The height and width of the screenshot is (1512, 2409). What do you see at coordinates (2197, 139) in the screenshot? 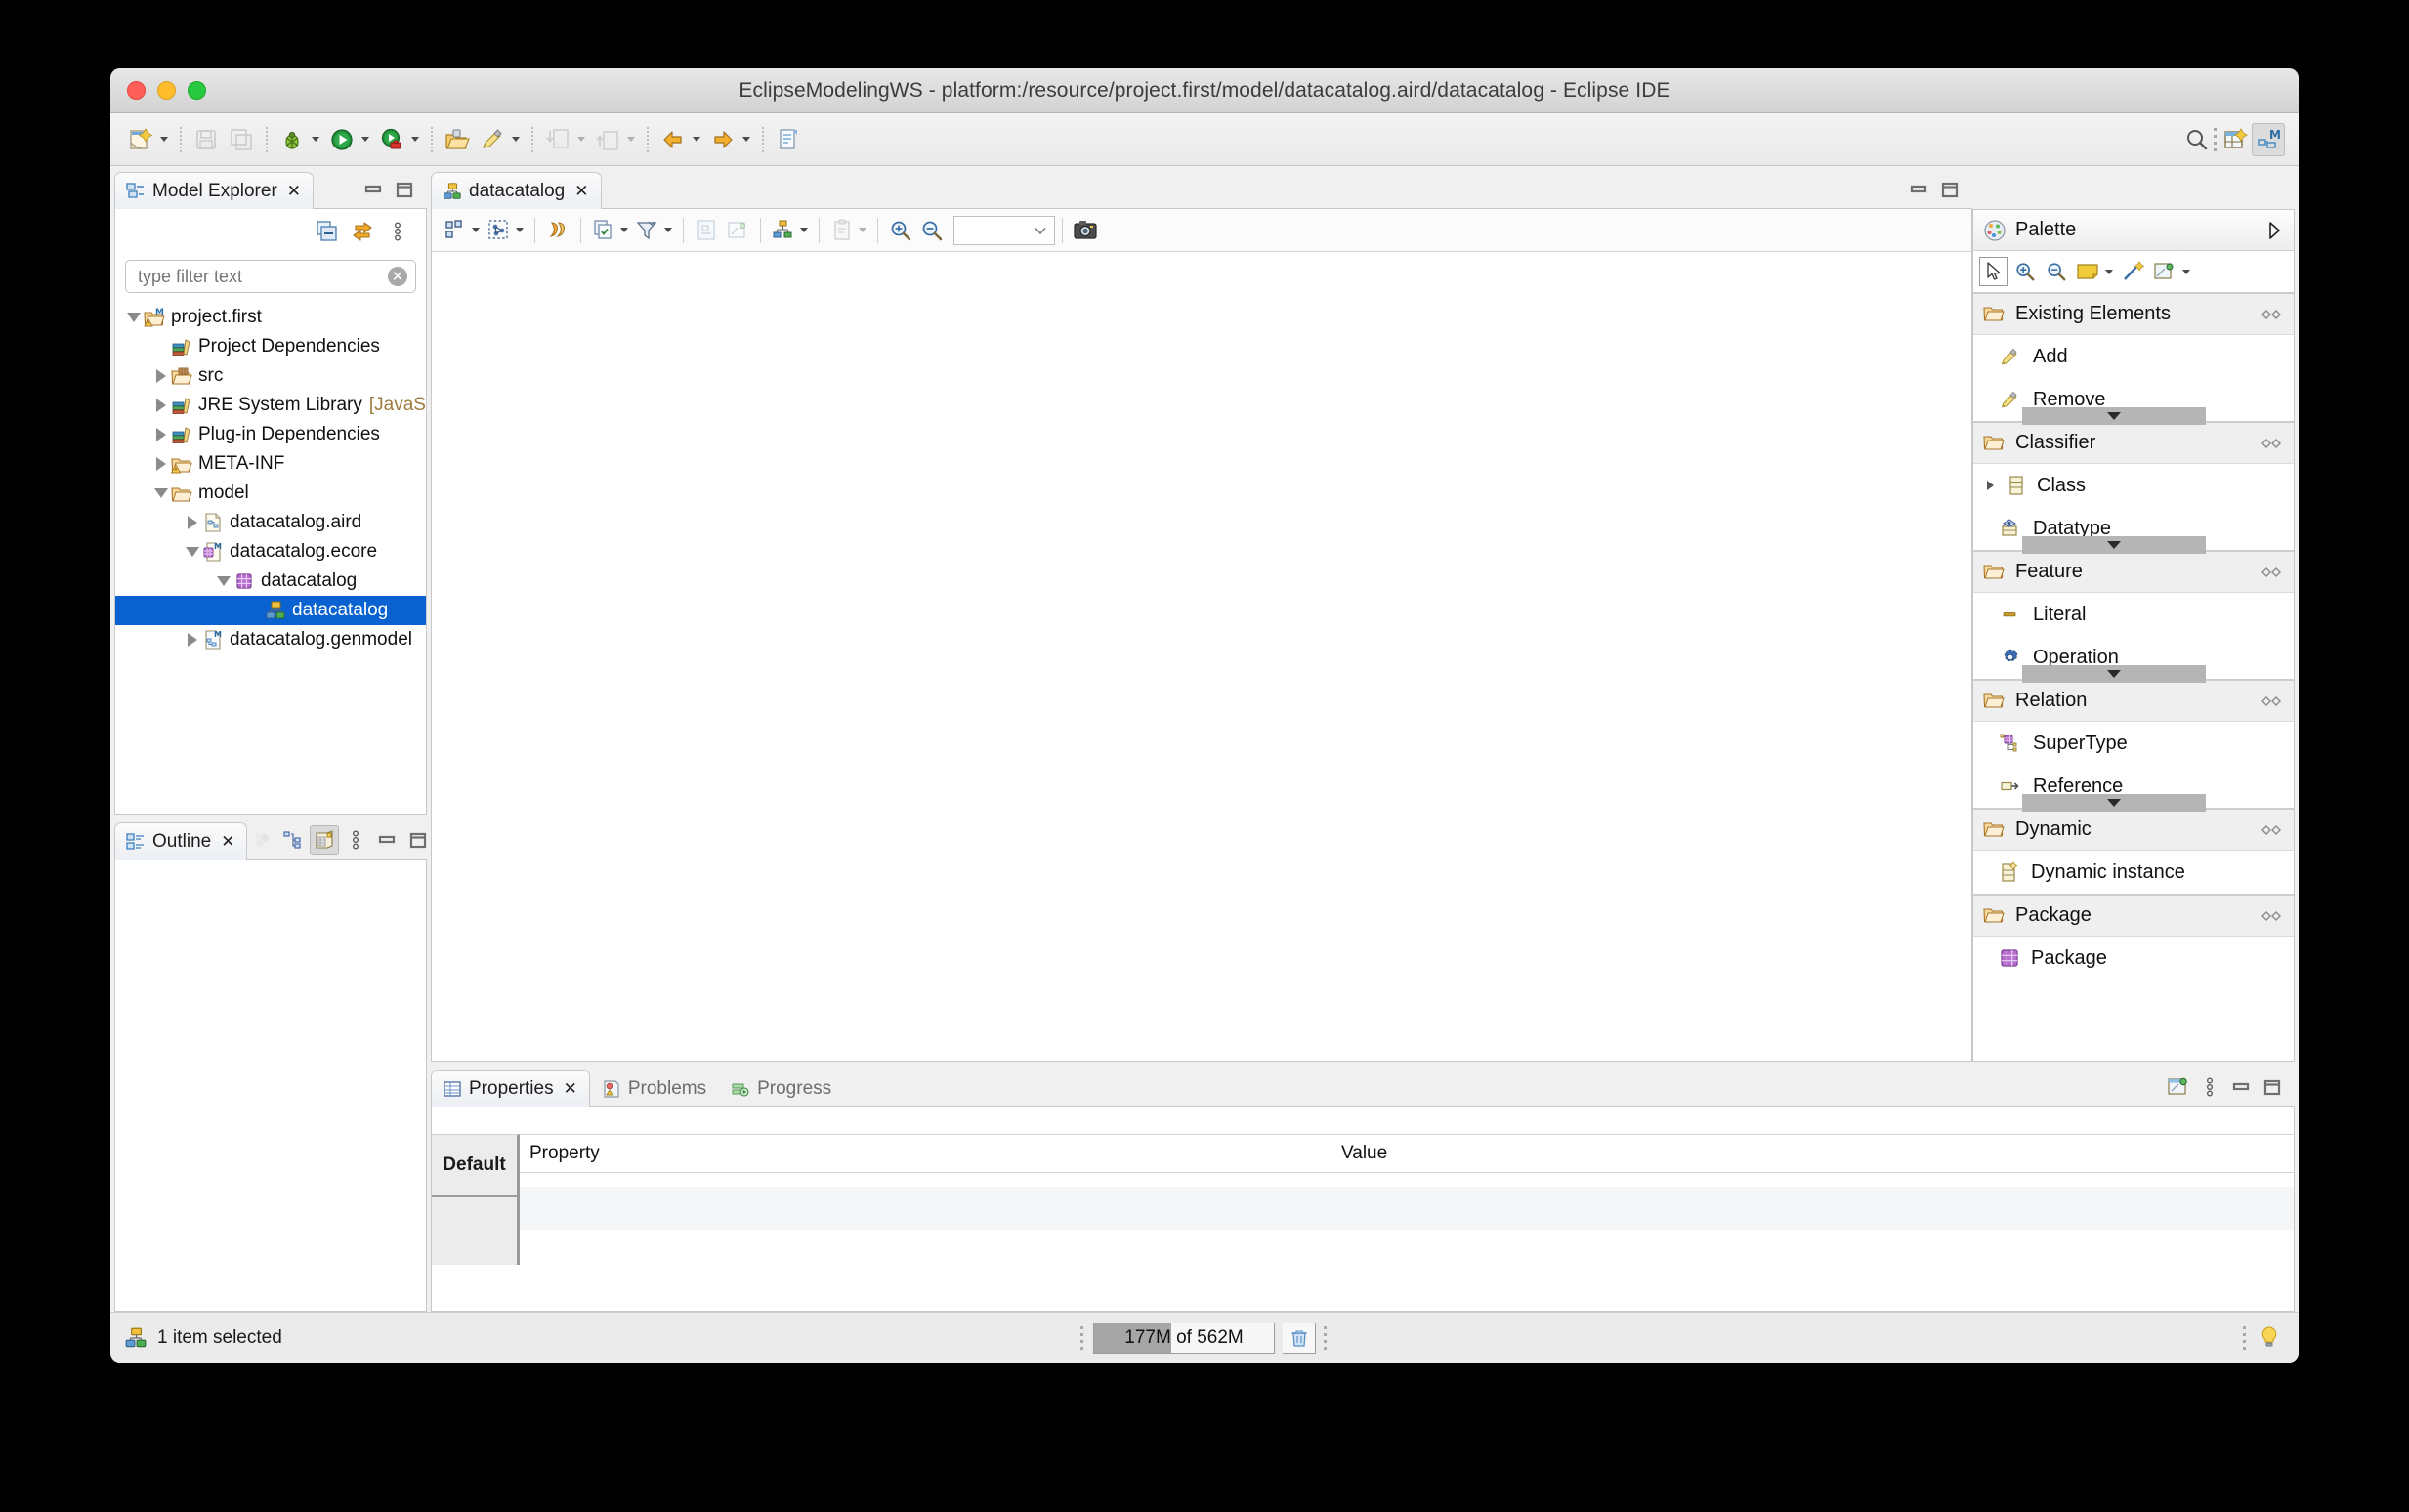
I see `quick-access-search-button` at bounding box center [2197, 139].